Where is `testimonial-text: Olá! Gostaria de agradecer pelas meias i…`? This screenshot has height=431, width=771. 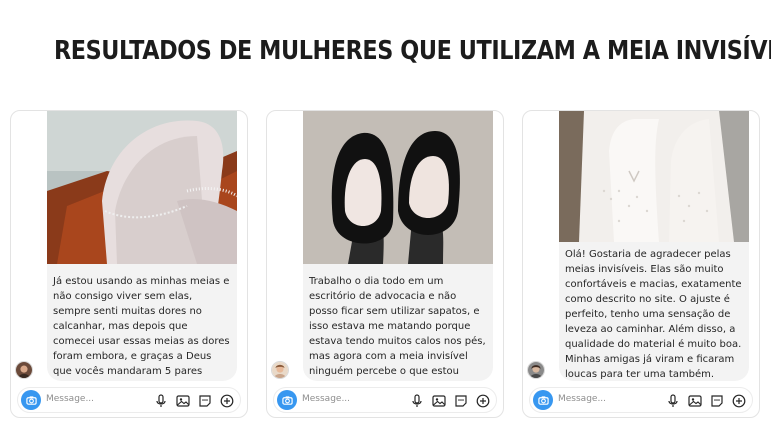 testimonial-text: Olá! Gostaria de agradecer pelas meias i… is located at coordinates (653, 314).